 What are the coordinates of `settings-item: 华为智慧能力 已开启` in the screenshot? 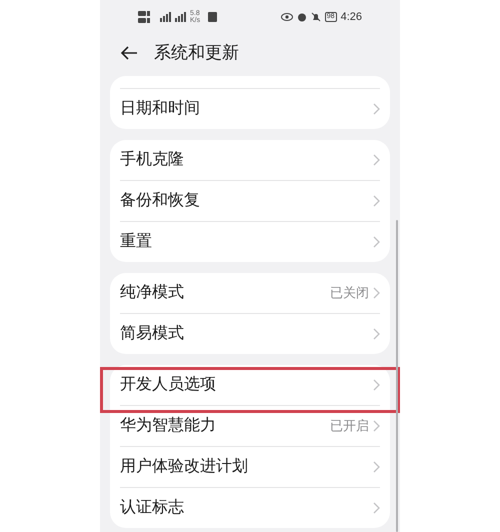 It's located at (250, 426).